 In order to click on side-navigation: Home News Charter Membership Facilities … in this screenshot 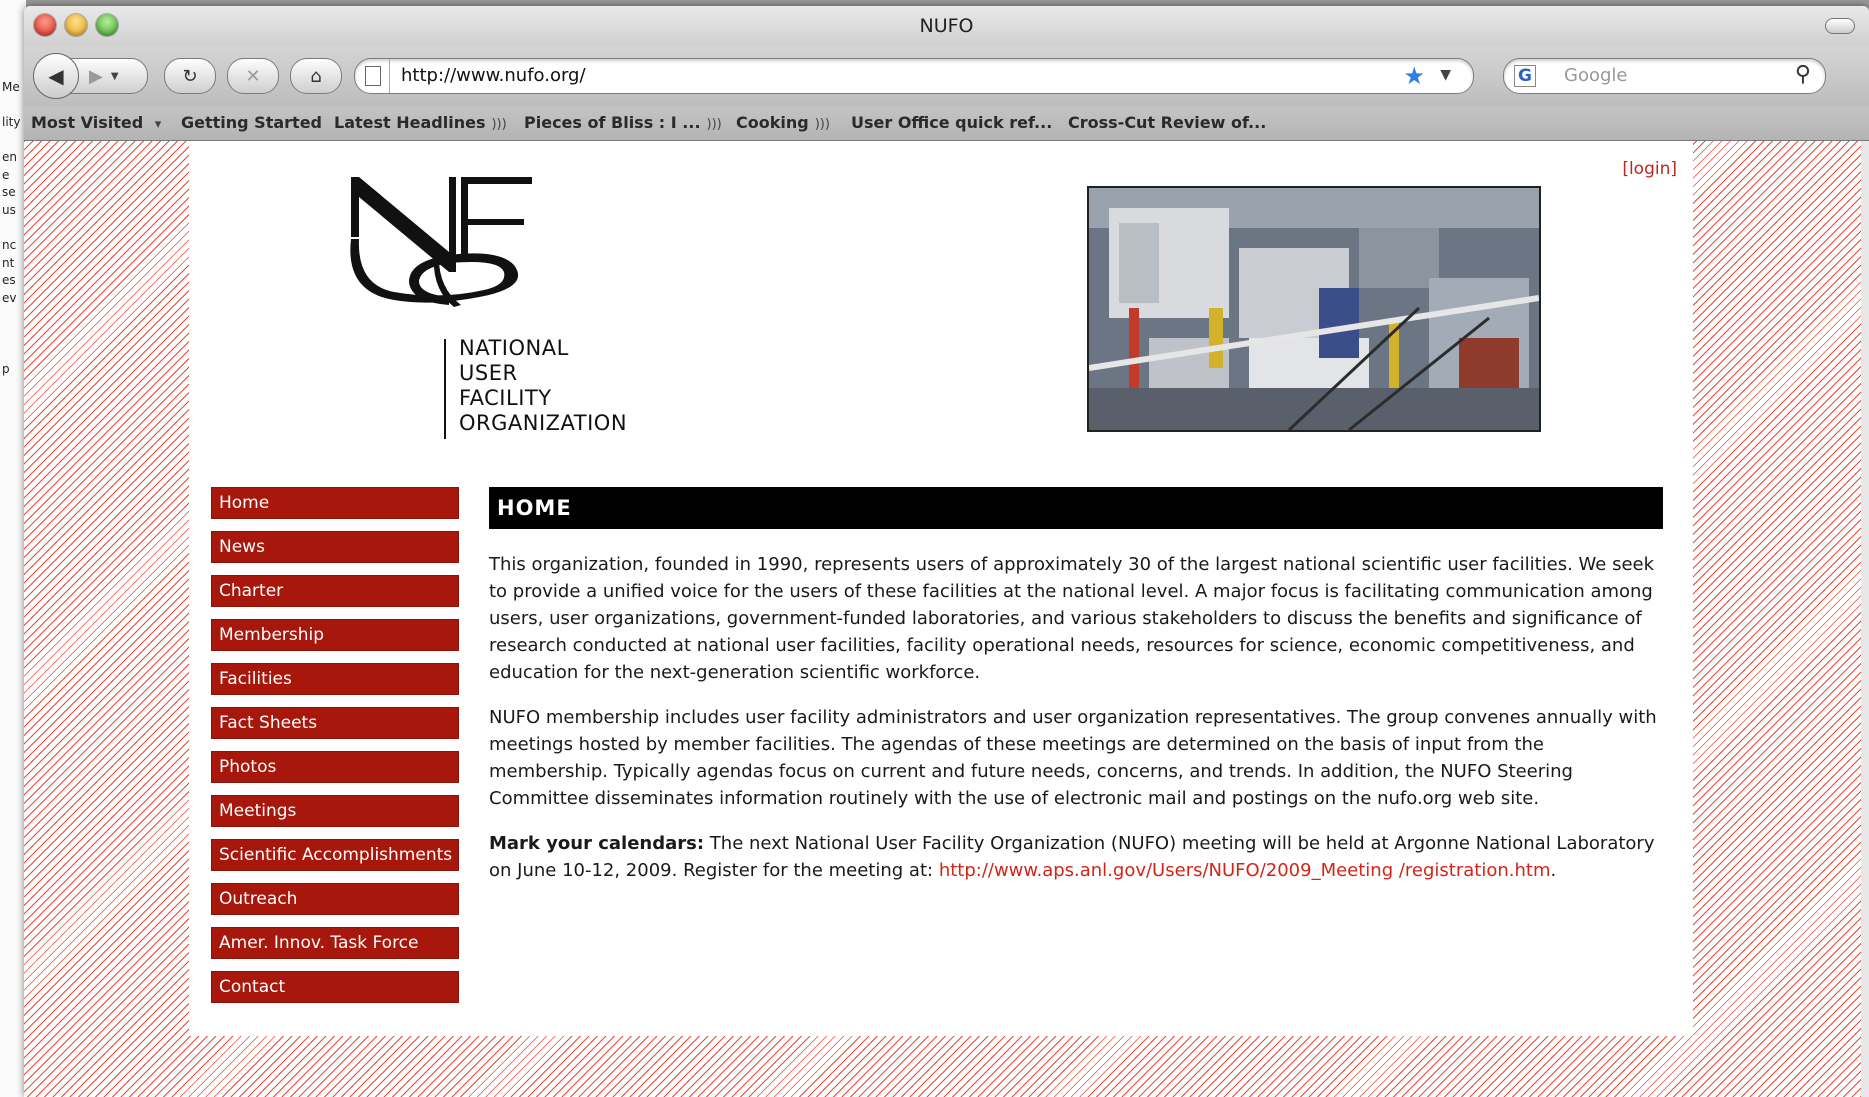, I will do `click(335, 751)`.